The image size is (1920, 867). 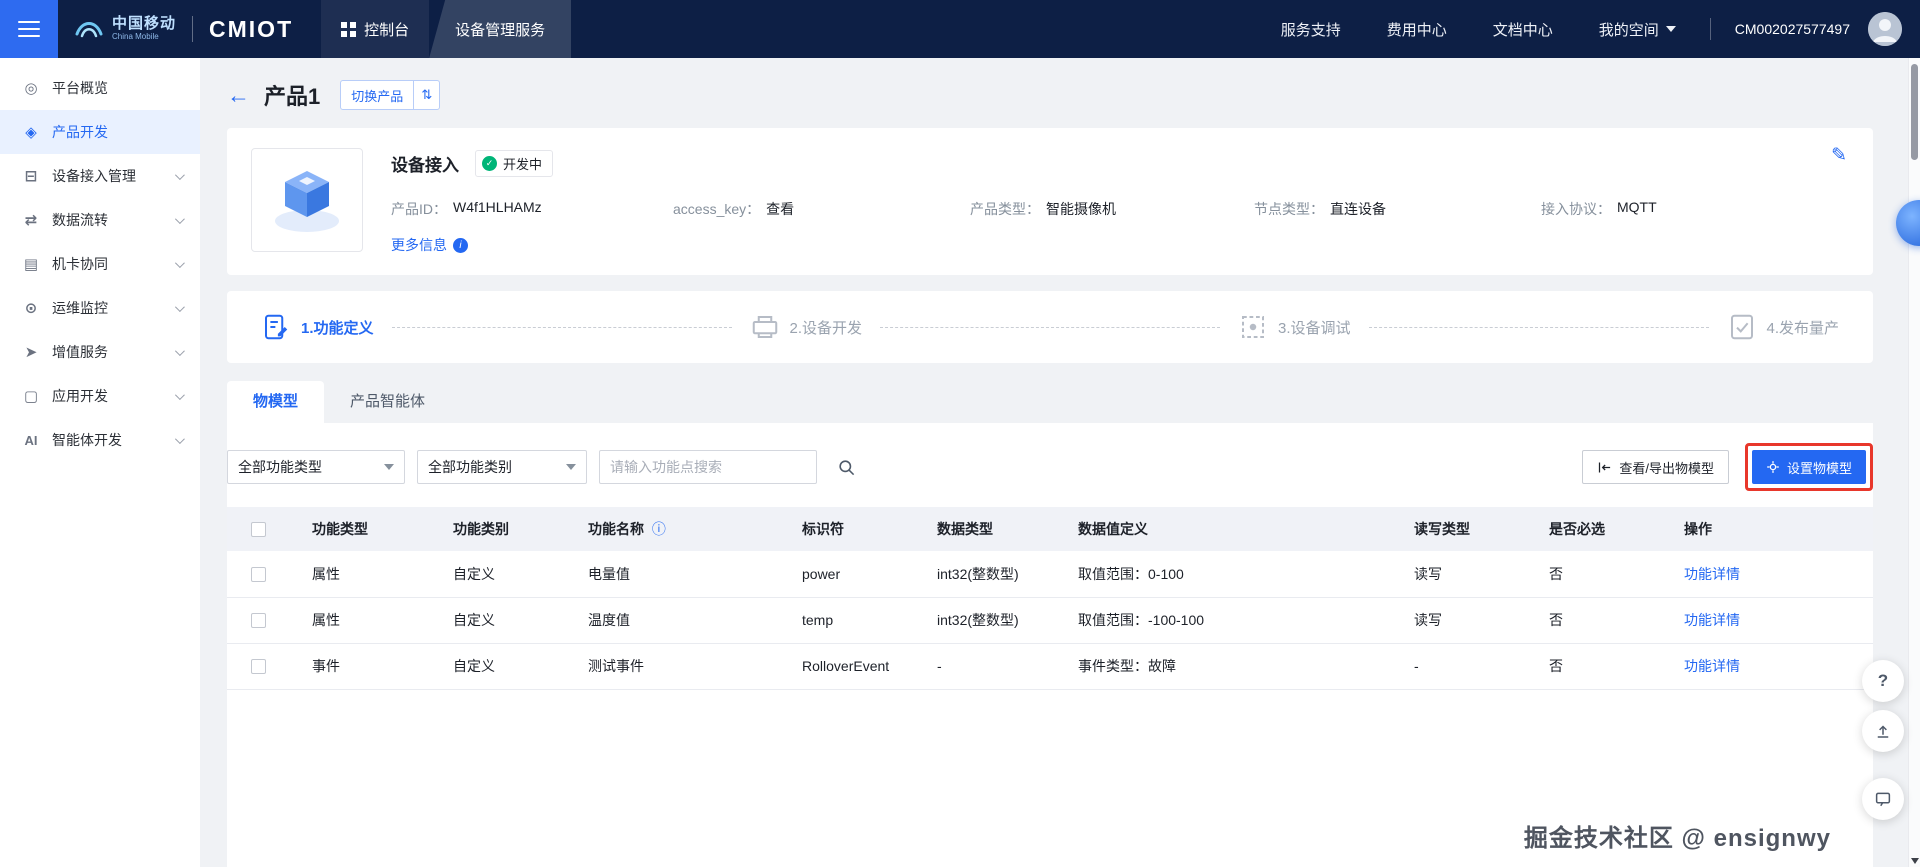 What do you see at coordinates (276, 402) in the screenshot?
I see `tab-thing-model: 物模型` at bounding box center [276, 402].